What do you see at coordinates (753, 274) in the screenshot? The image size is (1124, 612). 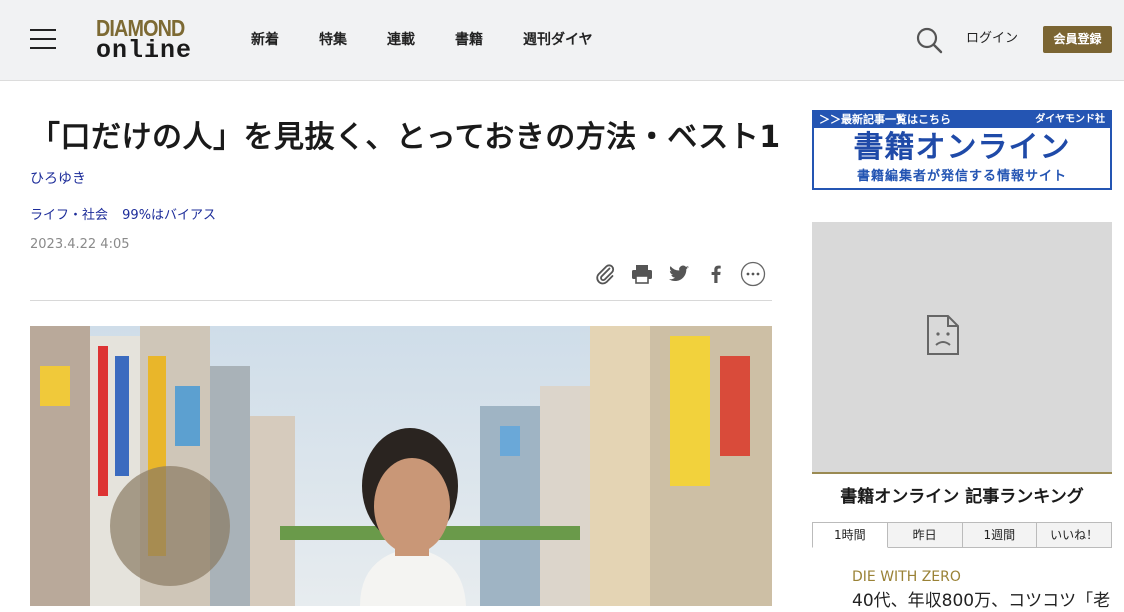 I see `more-icon` at bounding box center [753, 274].